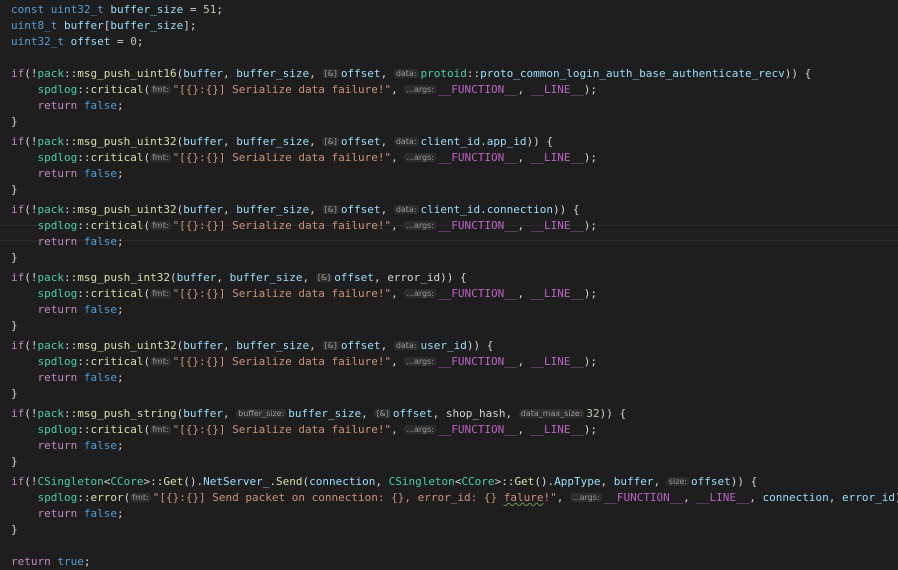 The height and width of the screenshot is (570, 898). What do you see at coordinates (14, 121) in the screenshot?
I see `code-line-close-1: }` at bounding box center [14, 121].